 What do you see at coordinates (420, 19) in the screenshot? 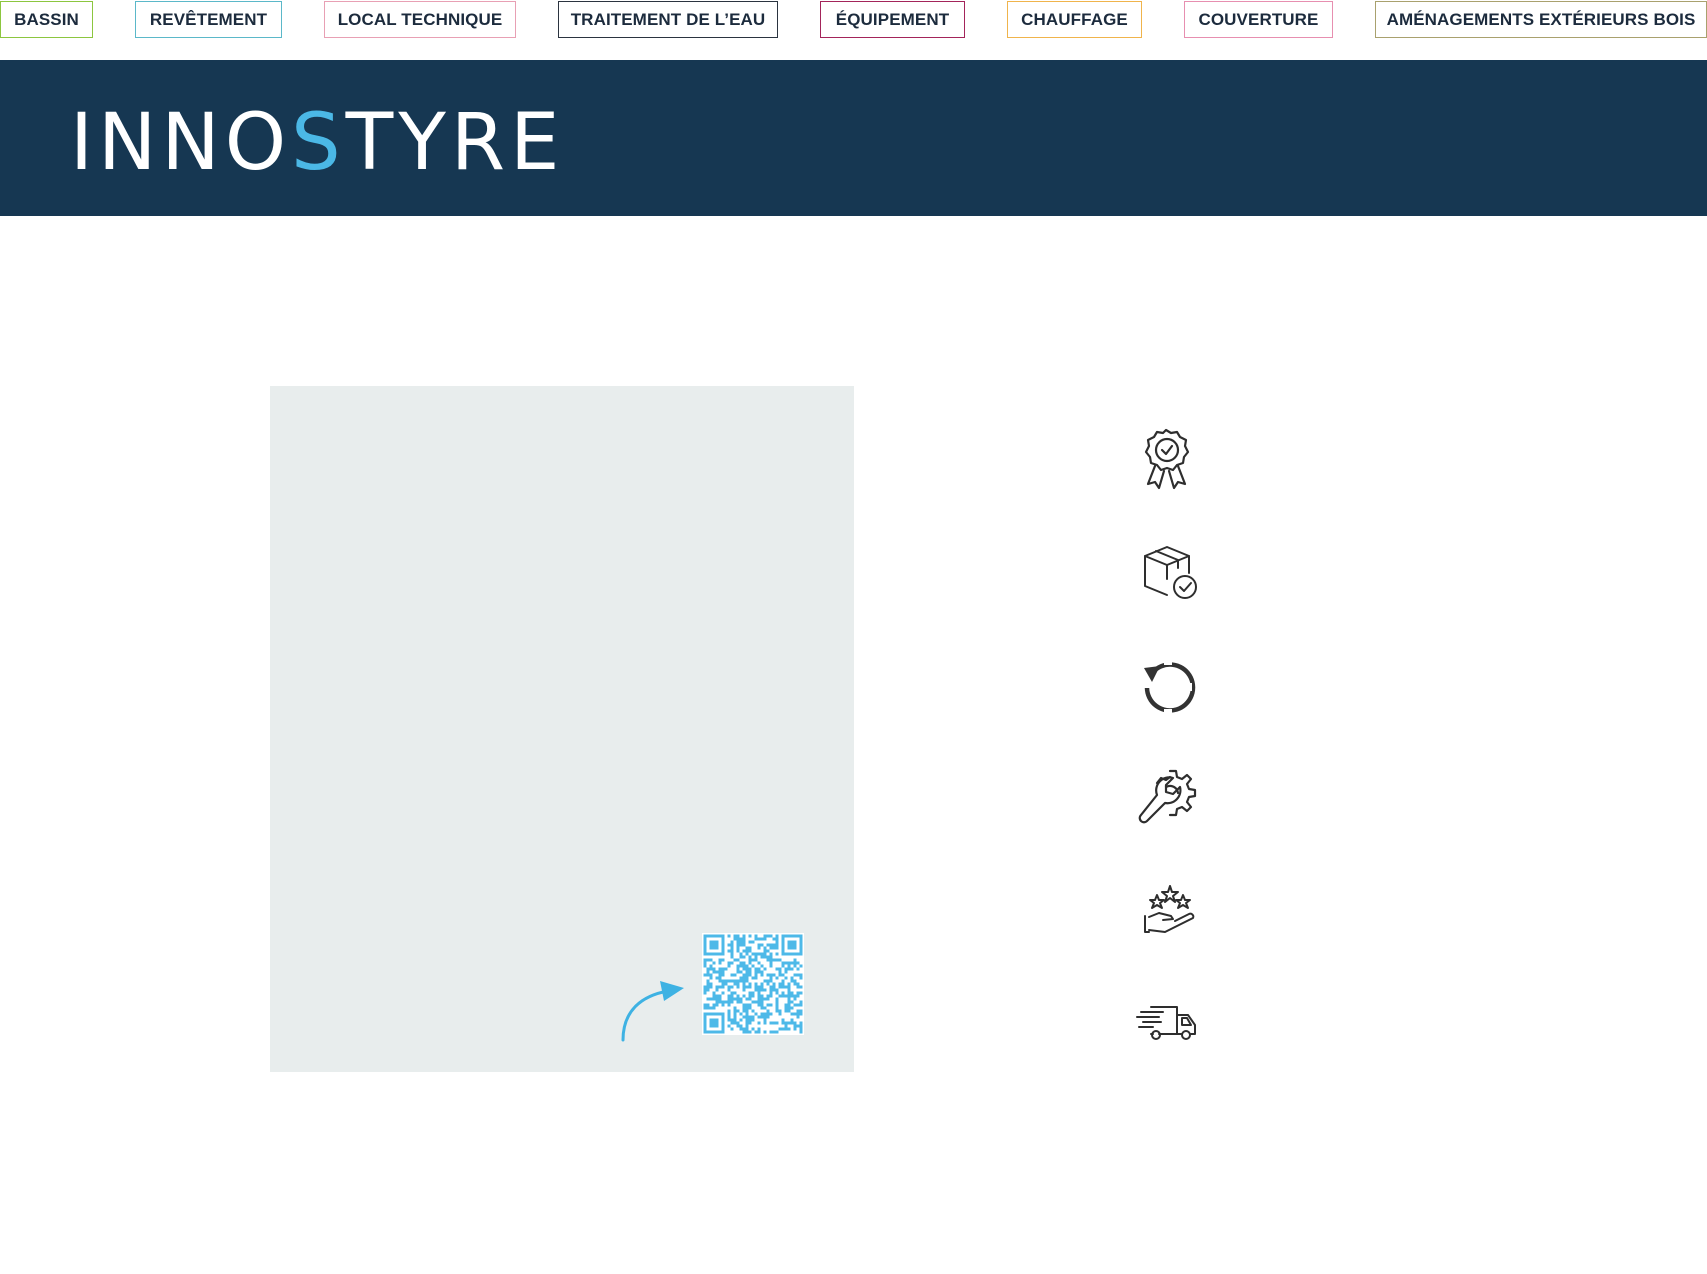
I see `tab-local-technique: LOCAL TECHNIQUE` at bounding box center [420, 19].